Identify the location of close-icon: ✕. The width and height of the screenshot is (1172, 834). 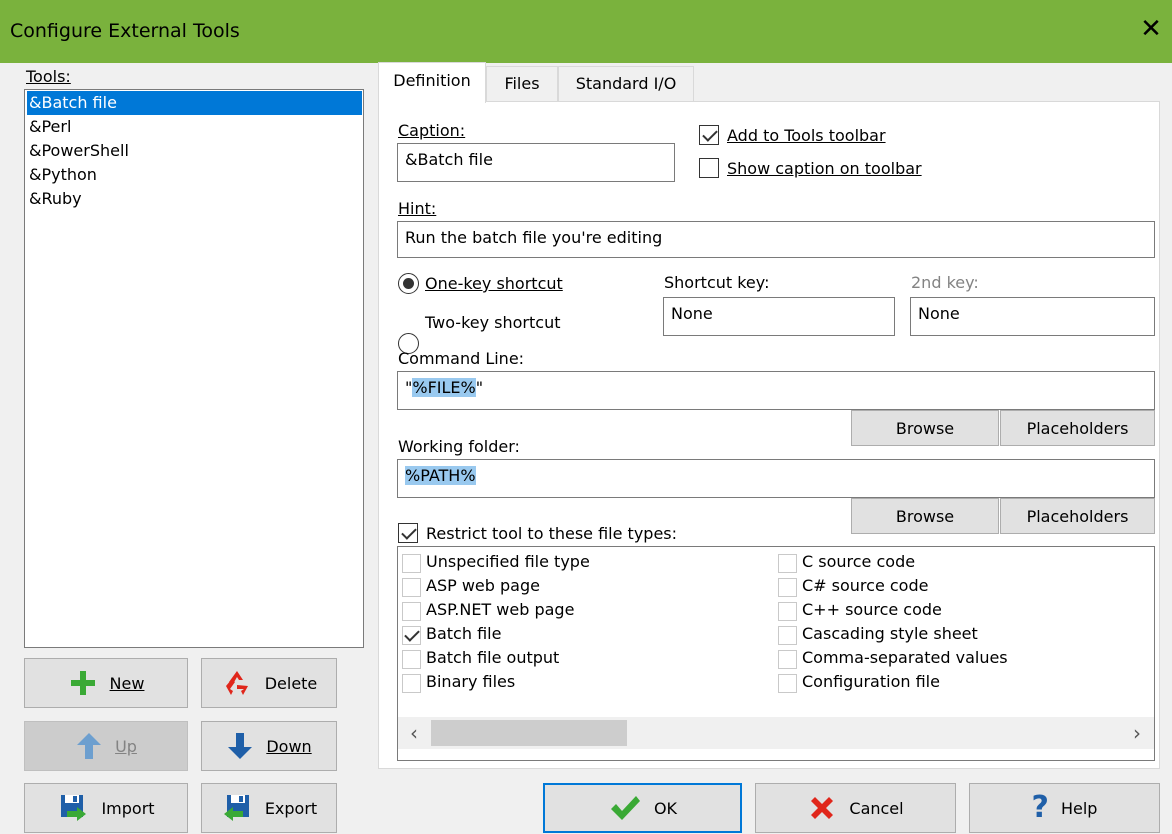
(1151, 29).